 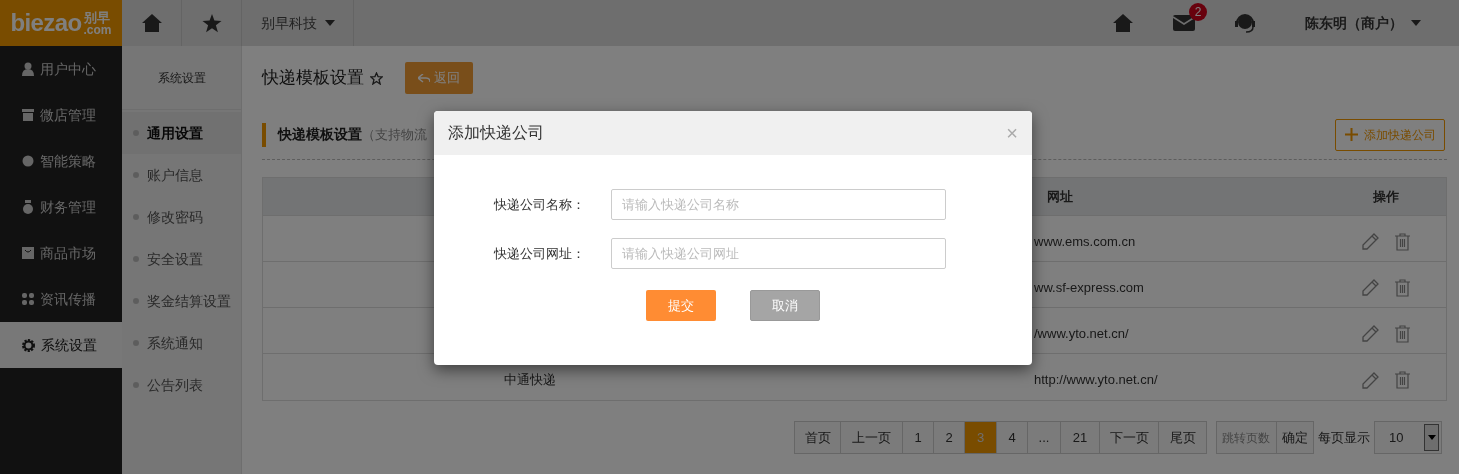 I want to click on page-button: 1, so click(x=918, y=437).